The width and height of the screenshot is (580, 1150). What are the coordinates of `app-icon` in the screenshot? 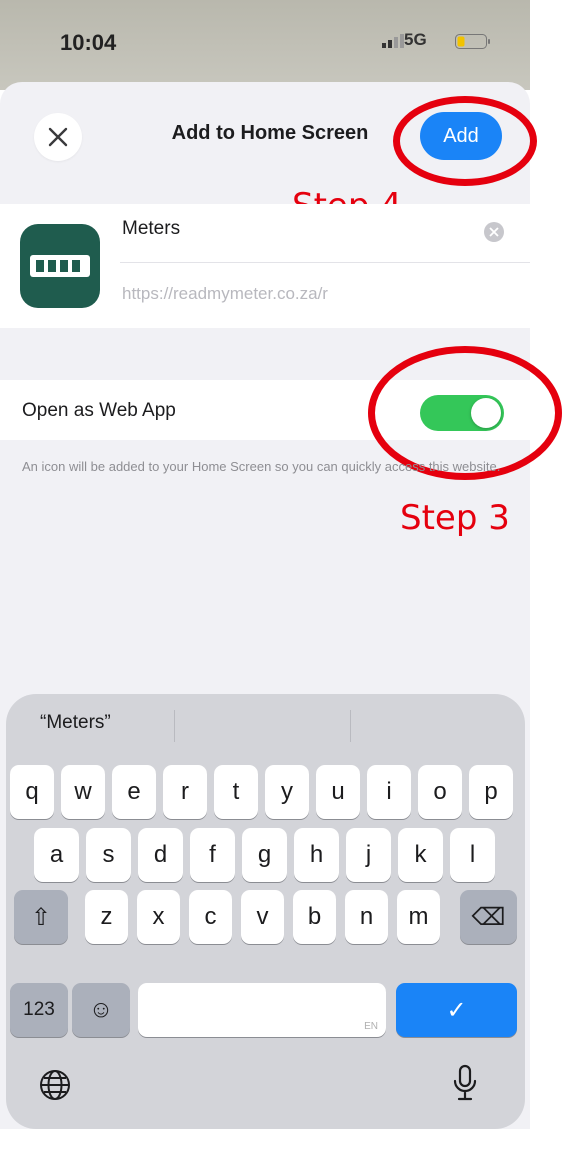 It's located at (60, 266).